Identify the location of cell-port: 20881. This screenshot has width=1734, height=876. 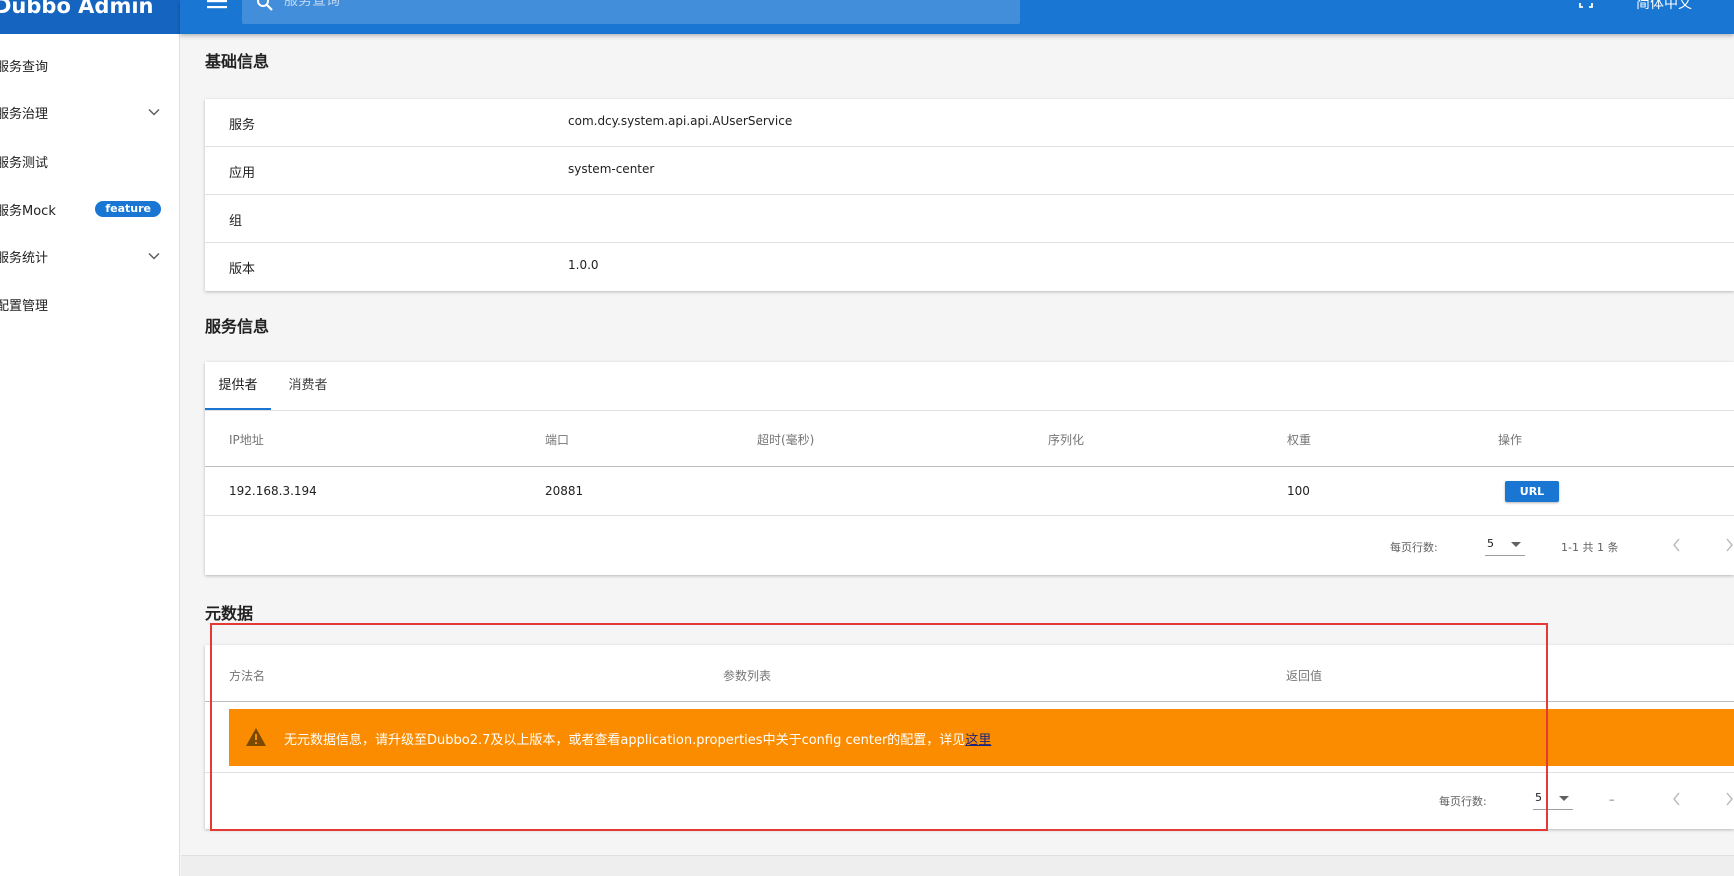
(564, 491).